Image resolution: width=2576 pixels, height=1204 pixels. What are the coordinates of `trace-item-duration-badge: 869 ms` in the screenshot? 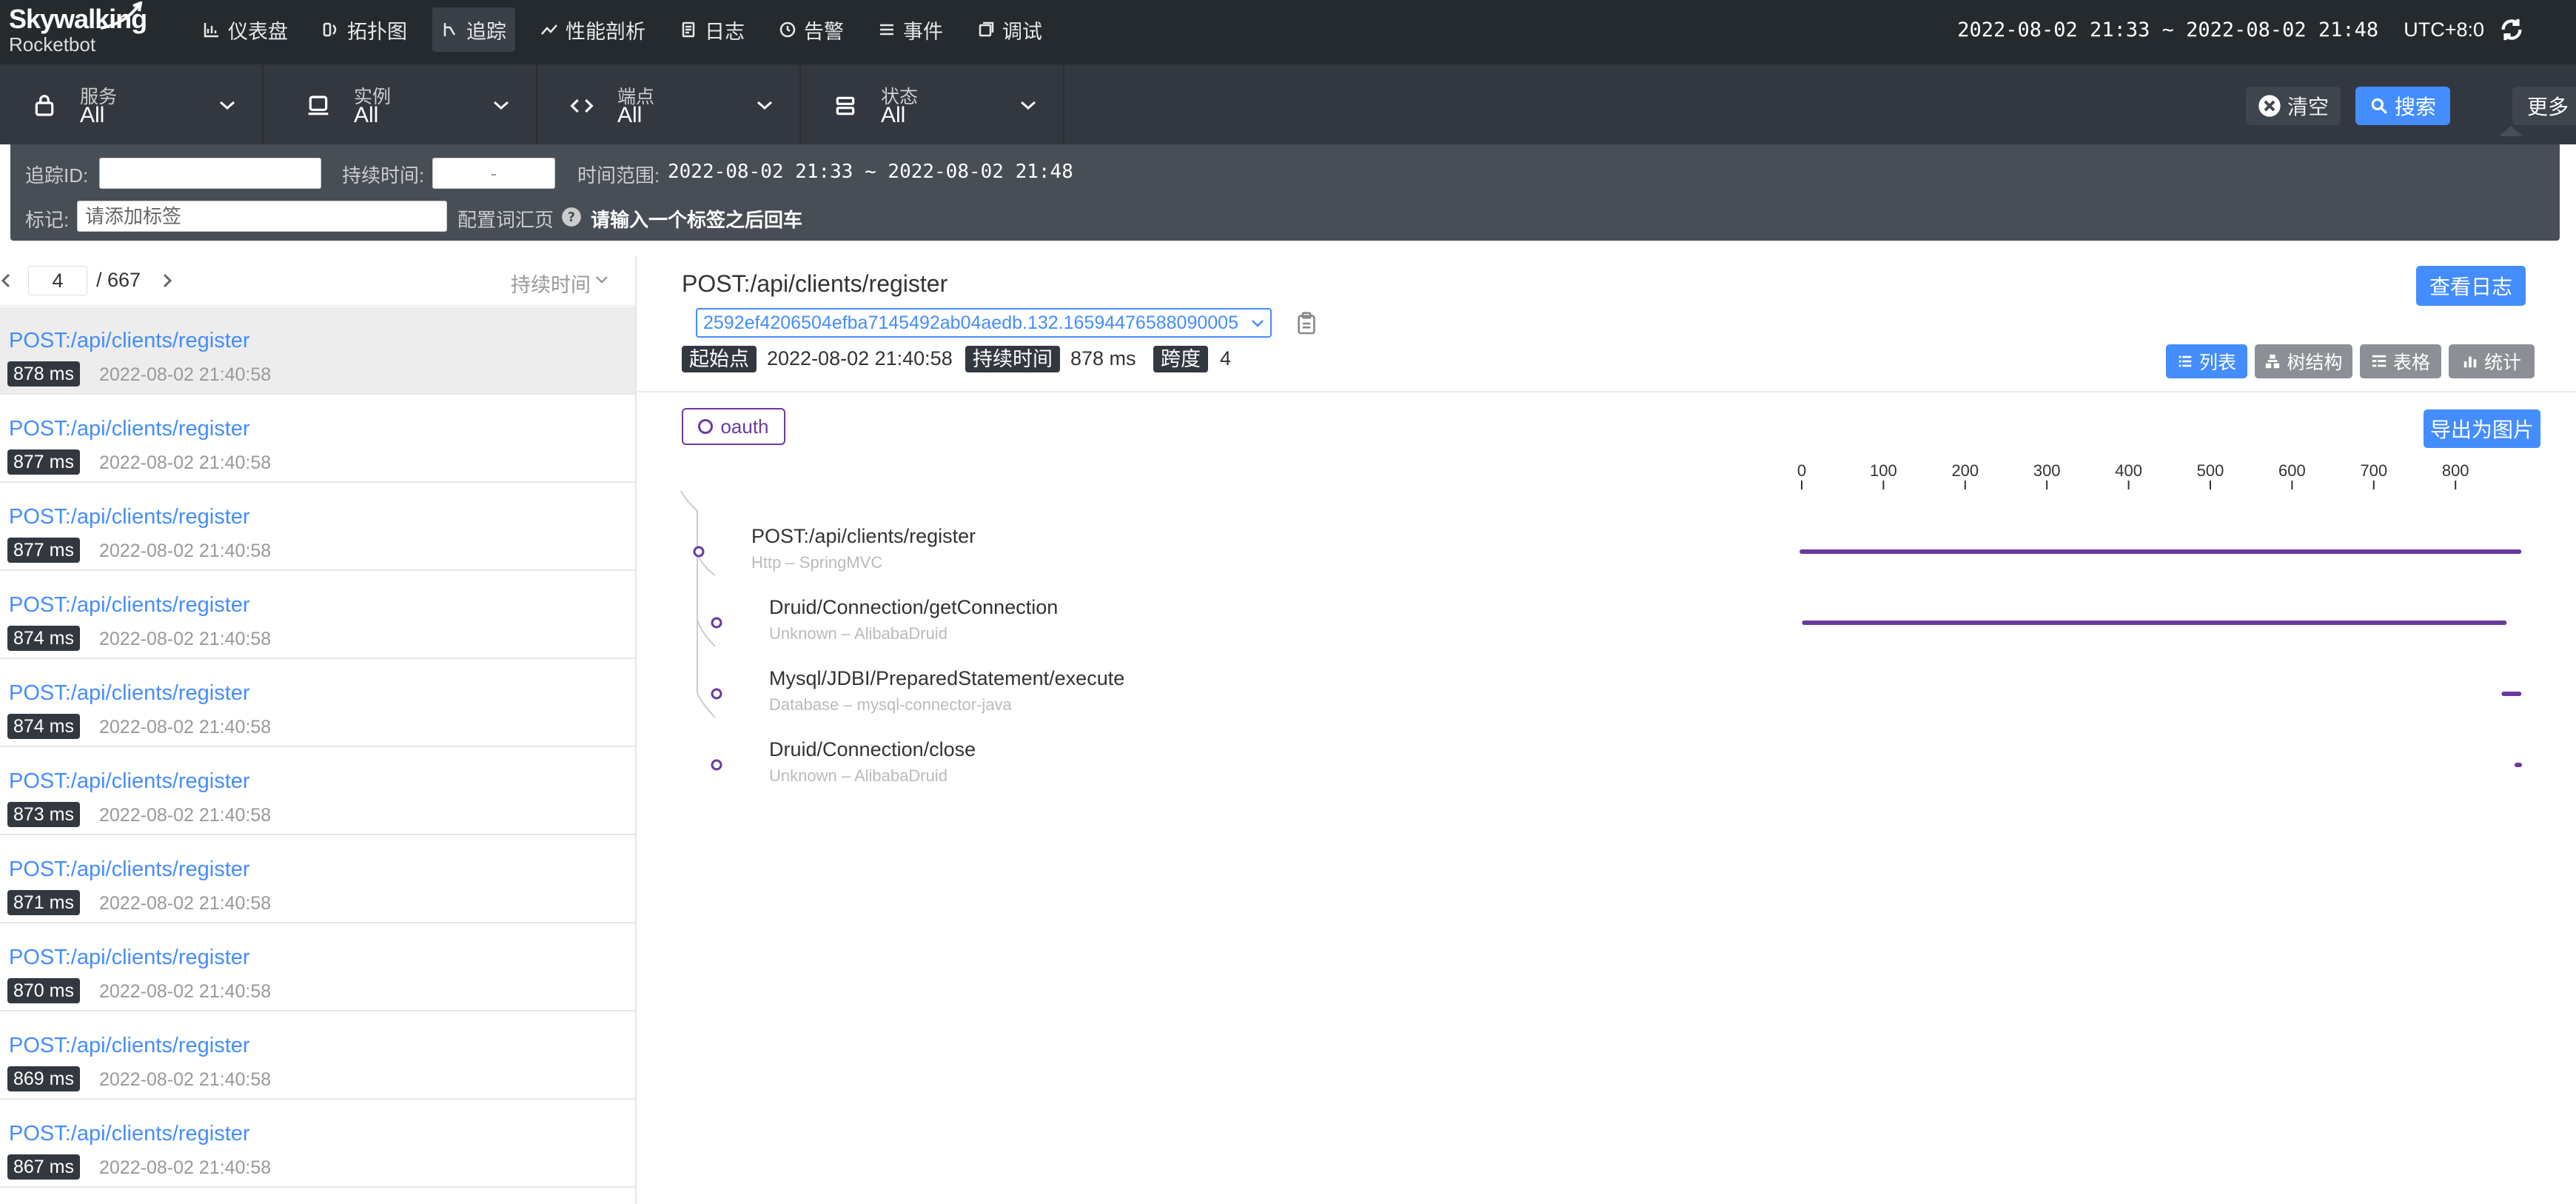 It's located at (43, 1078).